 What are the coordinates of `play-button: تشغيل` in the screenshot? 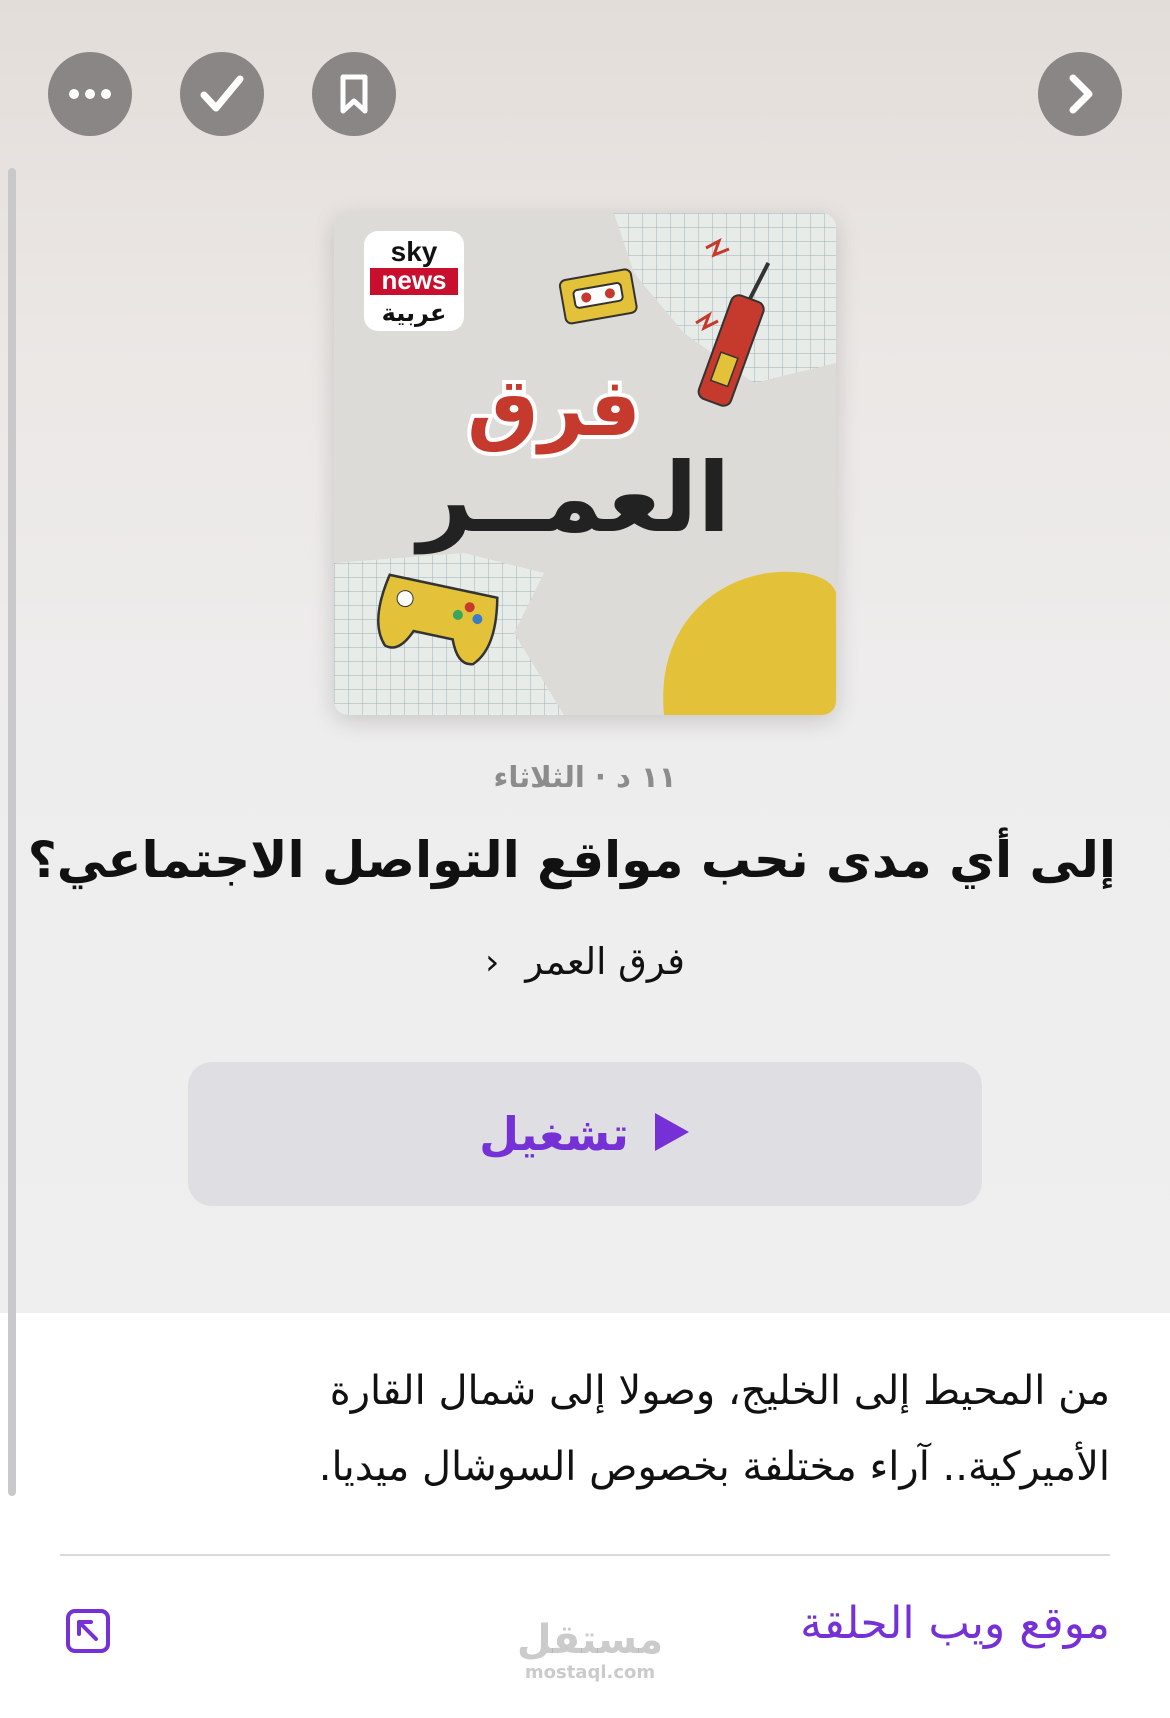 It's located at (585, 1134).